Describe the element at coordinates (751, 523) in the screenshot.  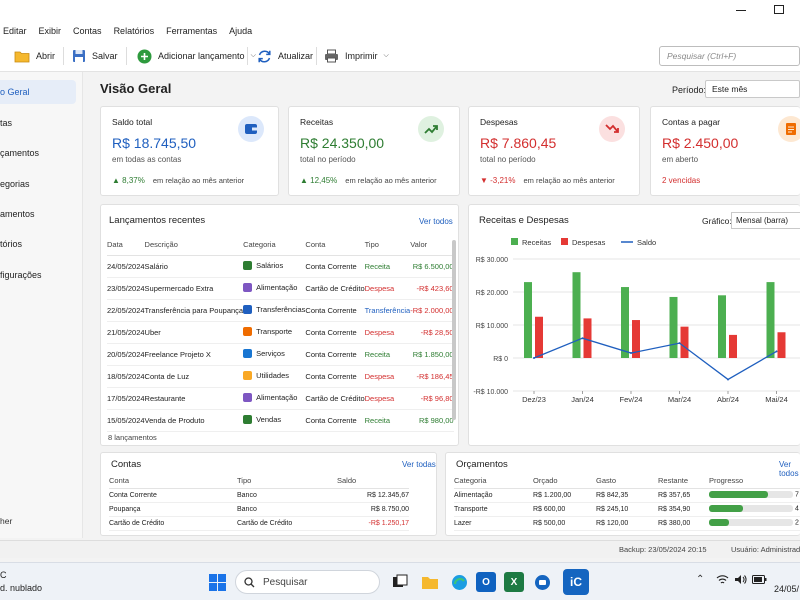
I see `progress-bar` at that location.